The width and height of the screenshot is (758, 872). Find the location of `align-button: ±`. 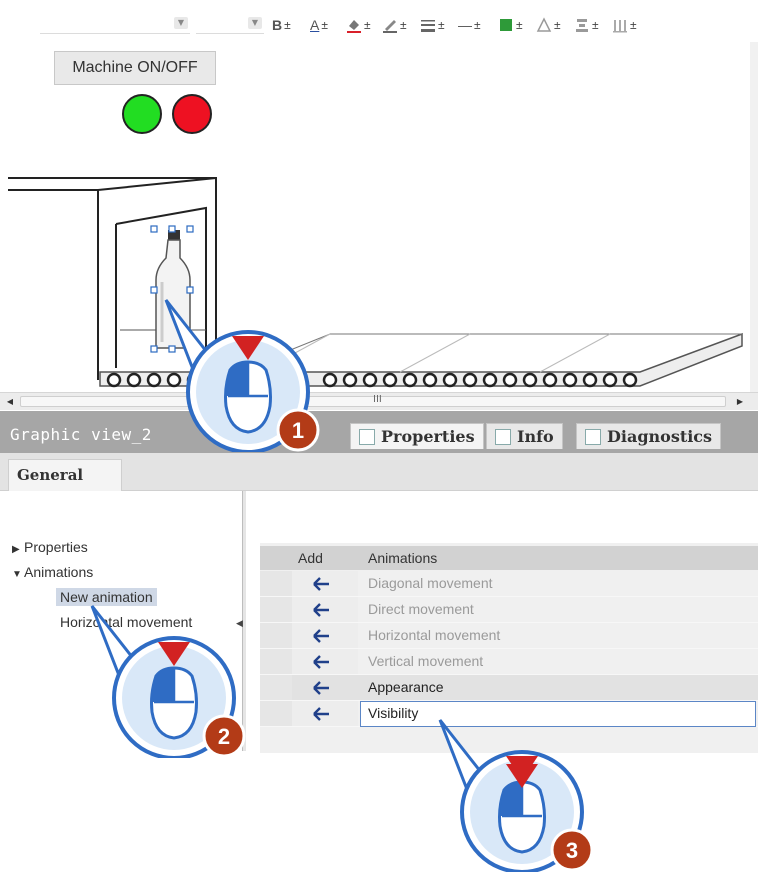

align-button: ± is located at coordinates (548, 25).